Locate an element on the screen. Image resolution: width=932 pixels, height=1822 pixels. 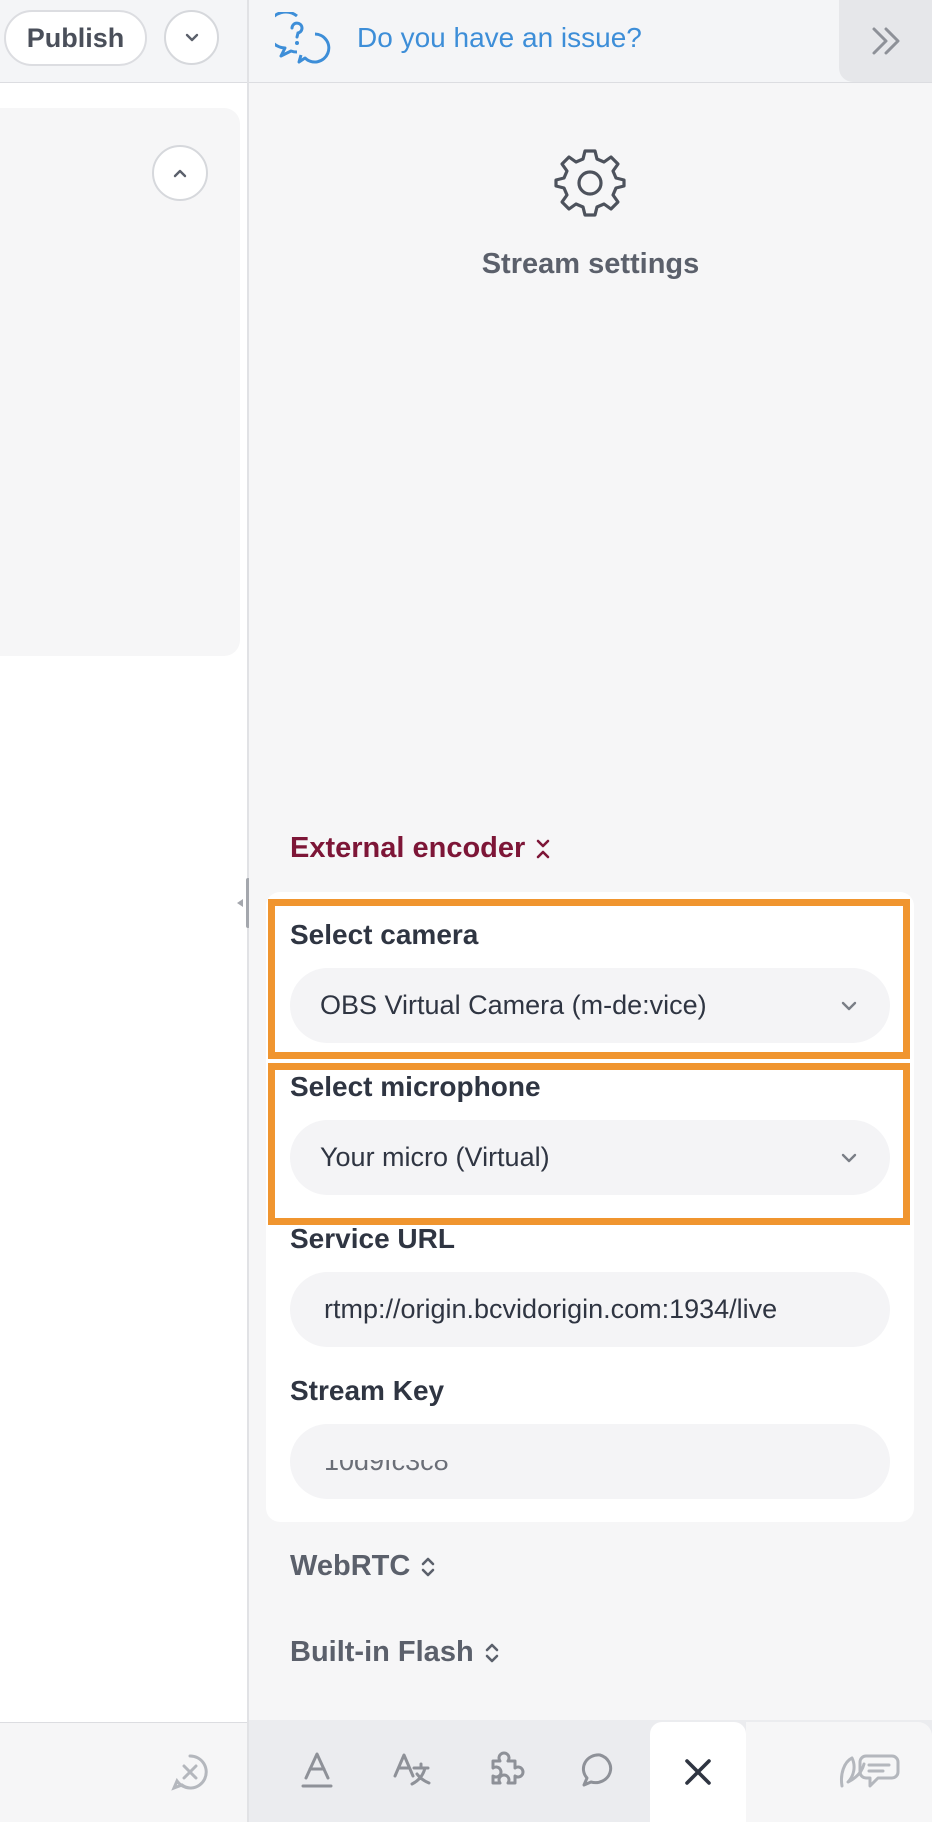
help-chat-icon is located at coordinates (303, 38).